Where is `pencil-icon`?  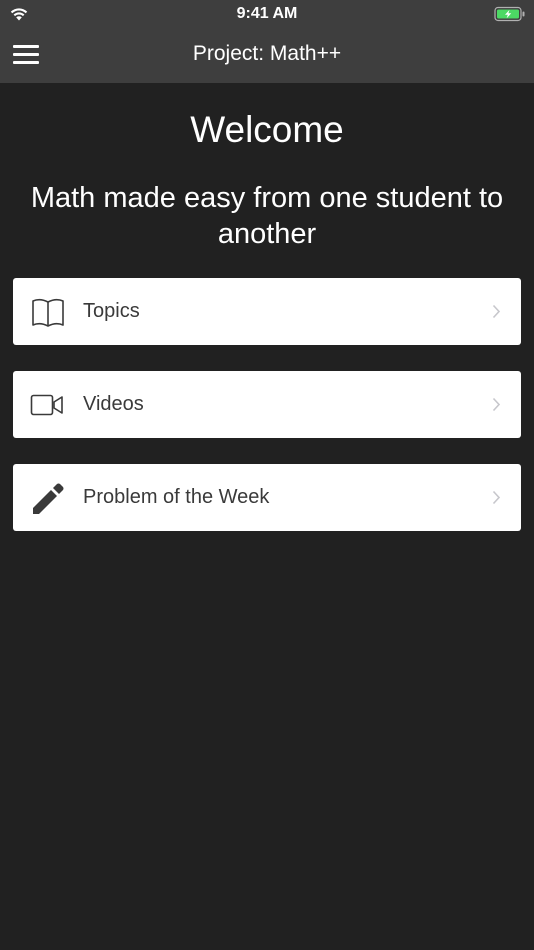
pencil-icon is located at coordinates (48, 498).